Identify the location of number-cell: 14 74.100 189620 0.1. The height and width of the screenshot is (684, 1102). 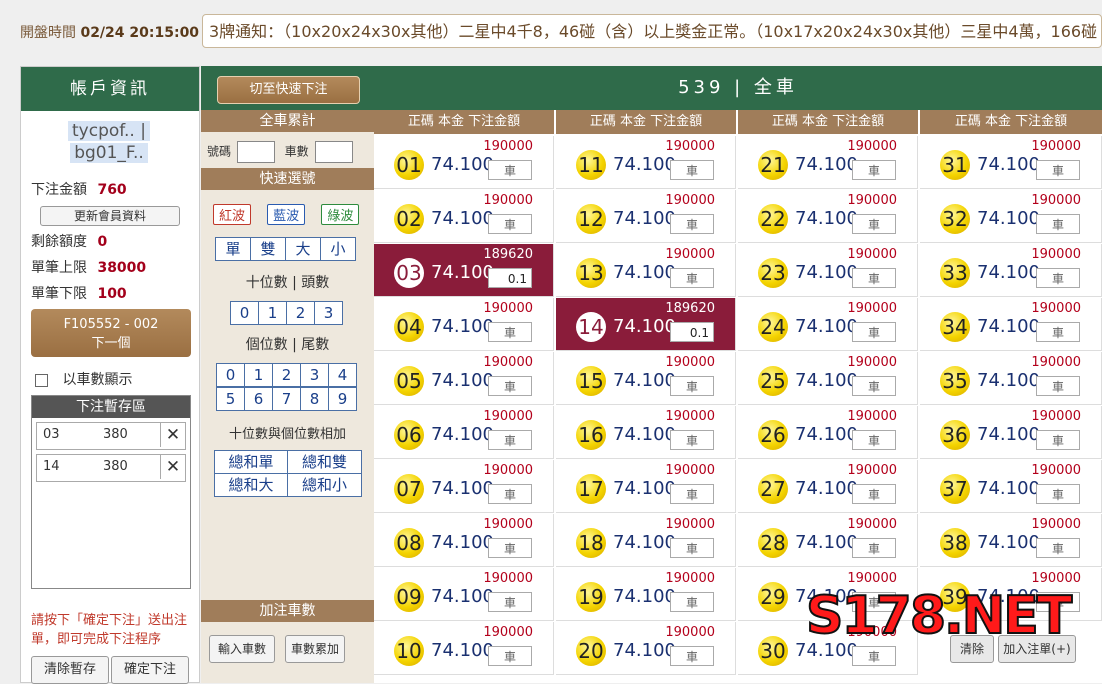
(646, 324).